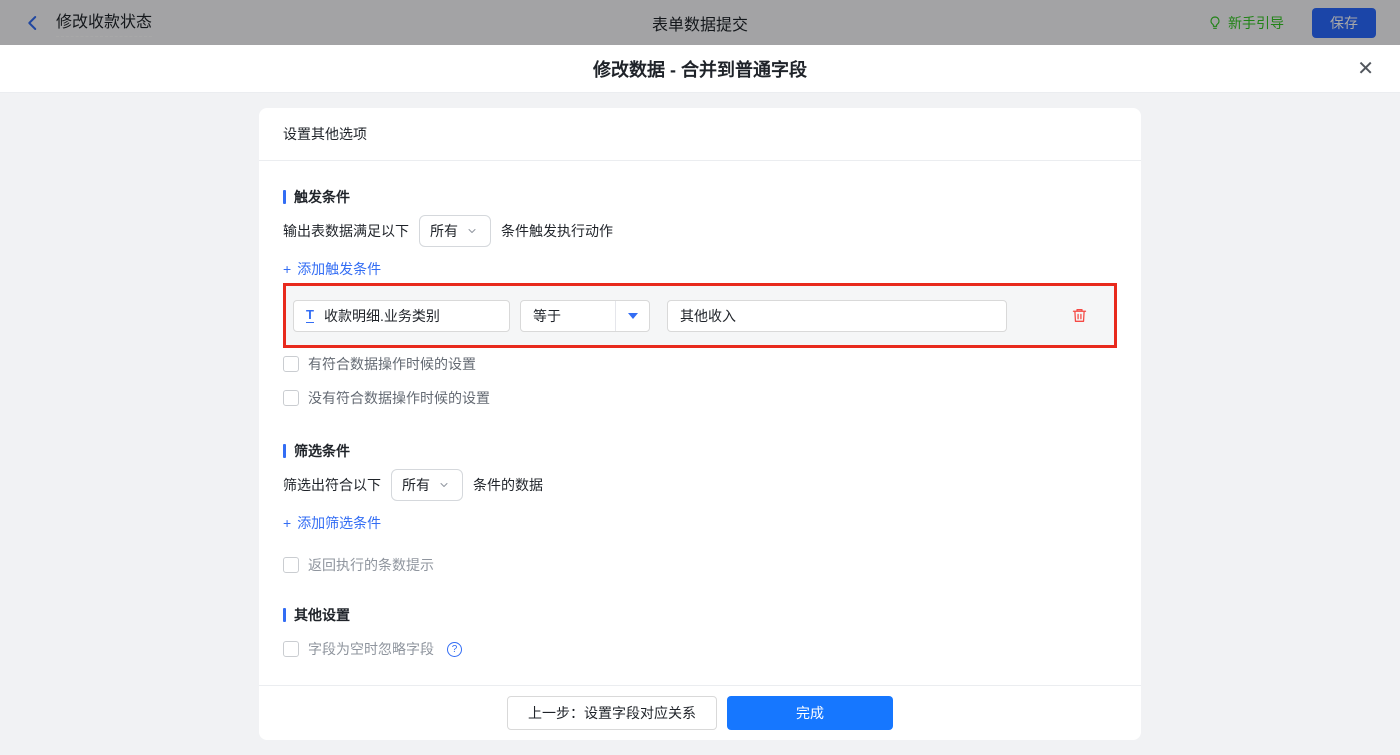 The image size is (1400, 755). Describe the element at coordinates (1344, 22) in the screenshot. I see `save-button: 保存` at that location.